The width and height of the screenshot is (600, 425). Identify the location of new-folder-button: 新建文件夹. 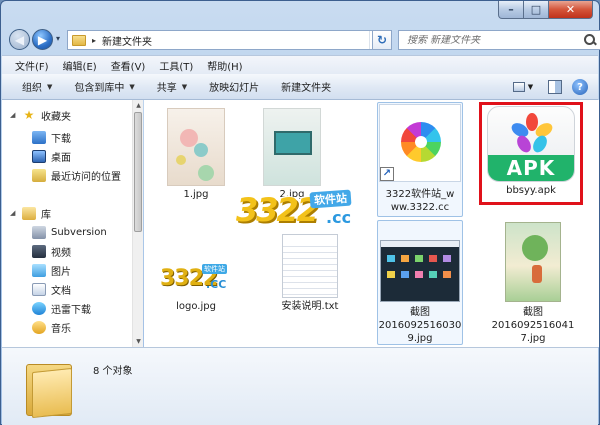
(305, 86).